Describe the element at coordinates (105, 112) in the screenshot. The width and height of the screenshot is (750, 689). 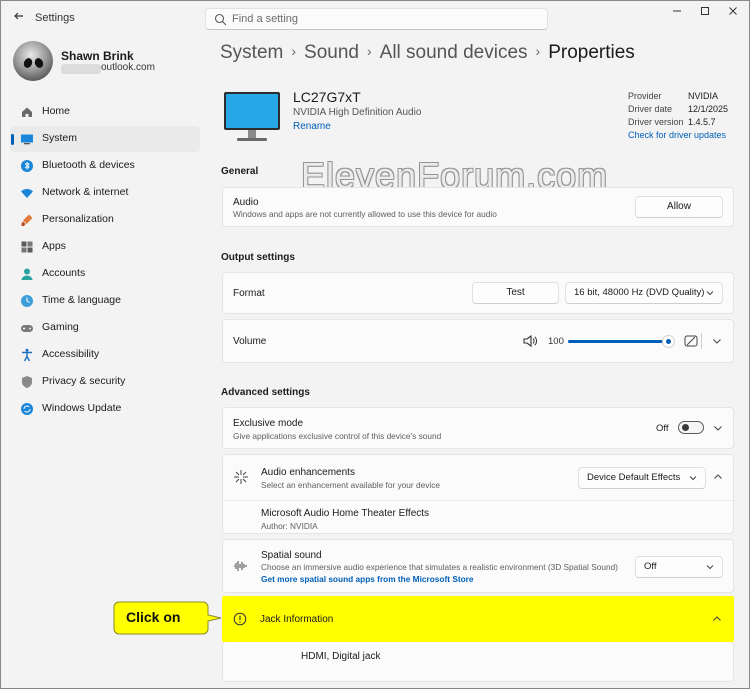
I see `sidebar-item-home: Home` at that location.